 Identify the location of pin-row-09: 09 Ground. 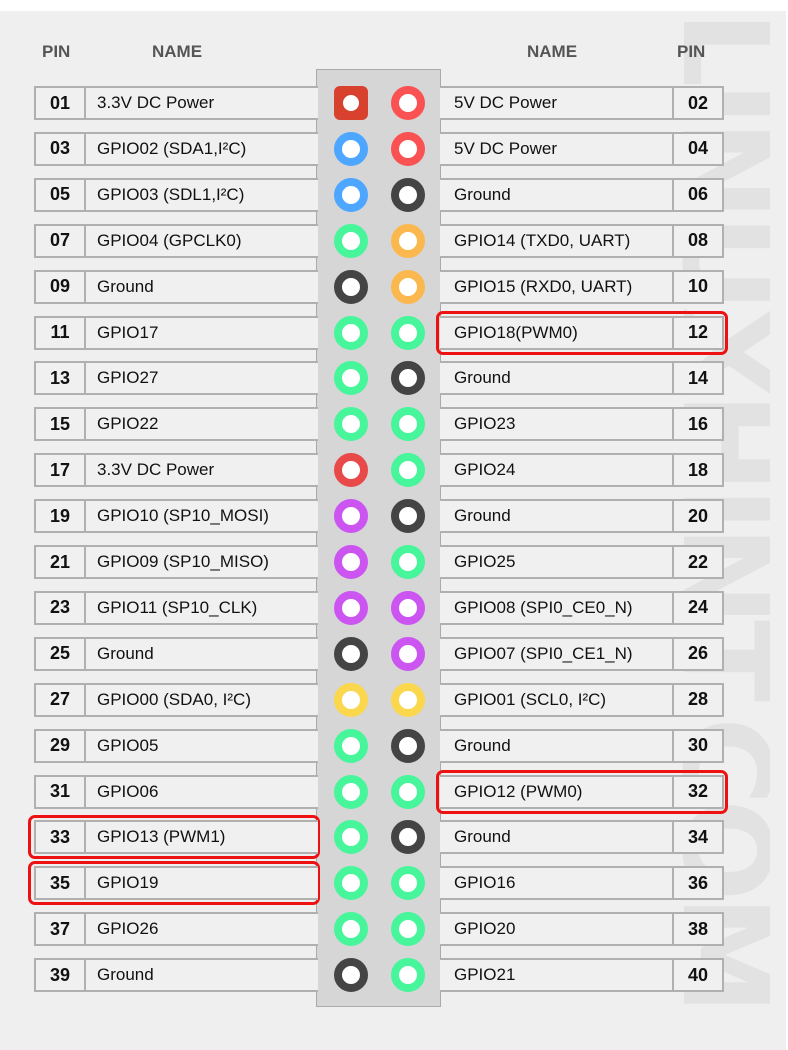
(176, 286).